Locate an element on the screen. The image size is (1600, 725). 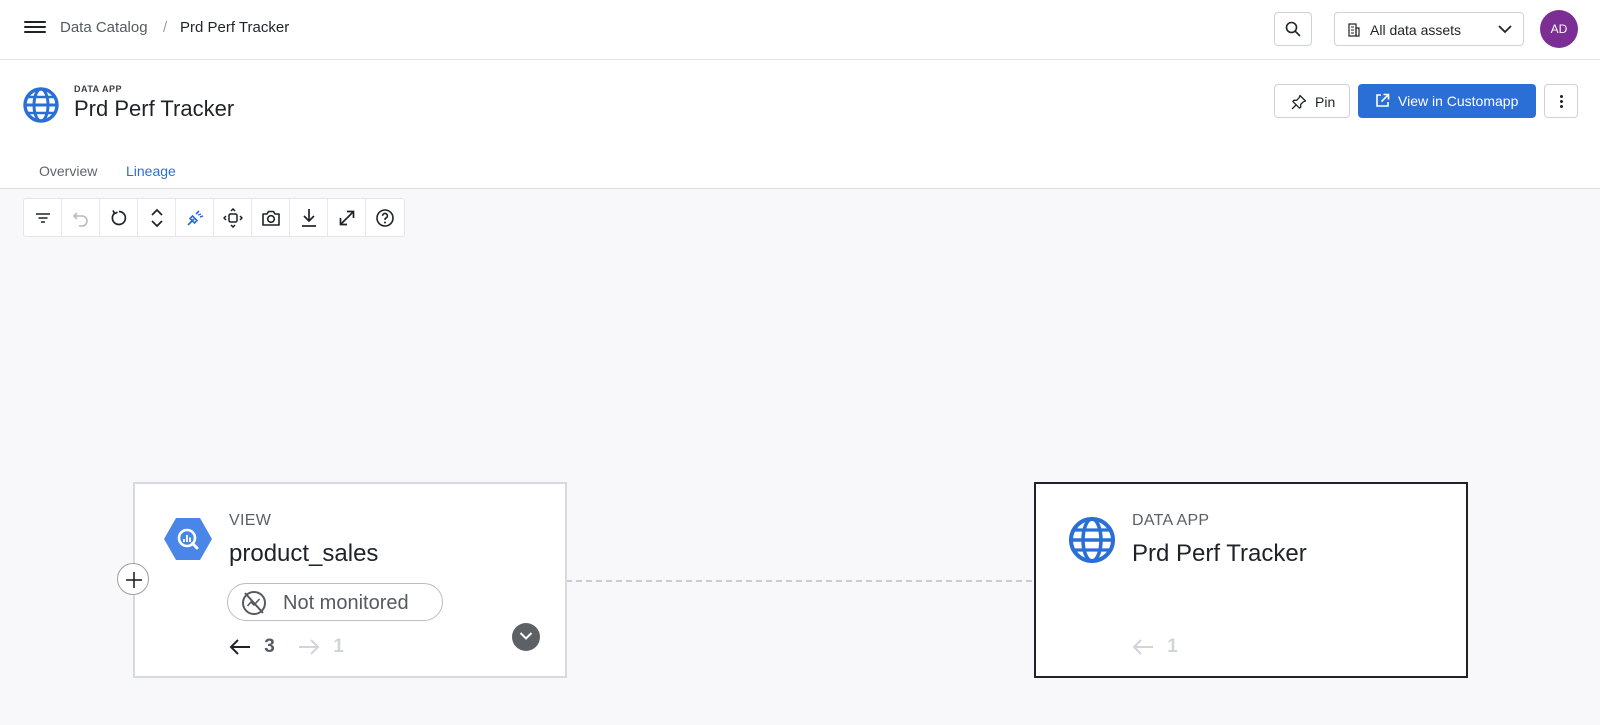
plus-icon is located at coordinates (134, 580).